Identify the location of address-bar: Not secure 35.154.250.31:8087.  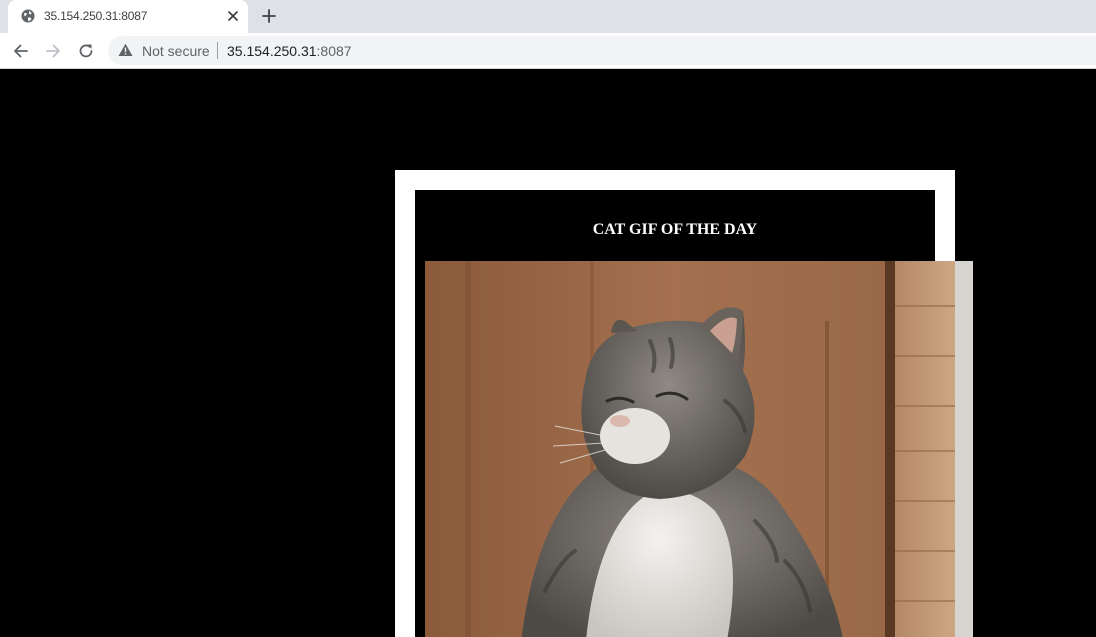
(602, 50).